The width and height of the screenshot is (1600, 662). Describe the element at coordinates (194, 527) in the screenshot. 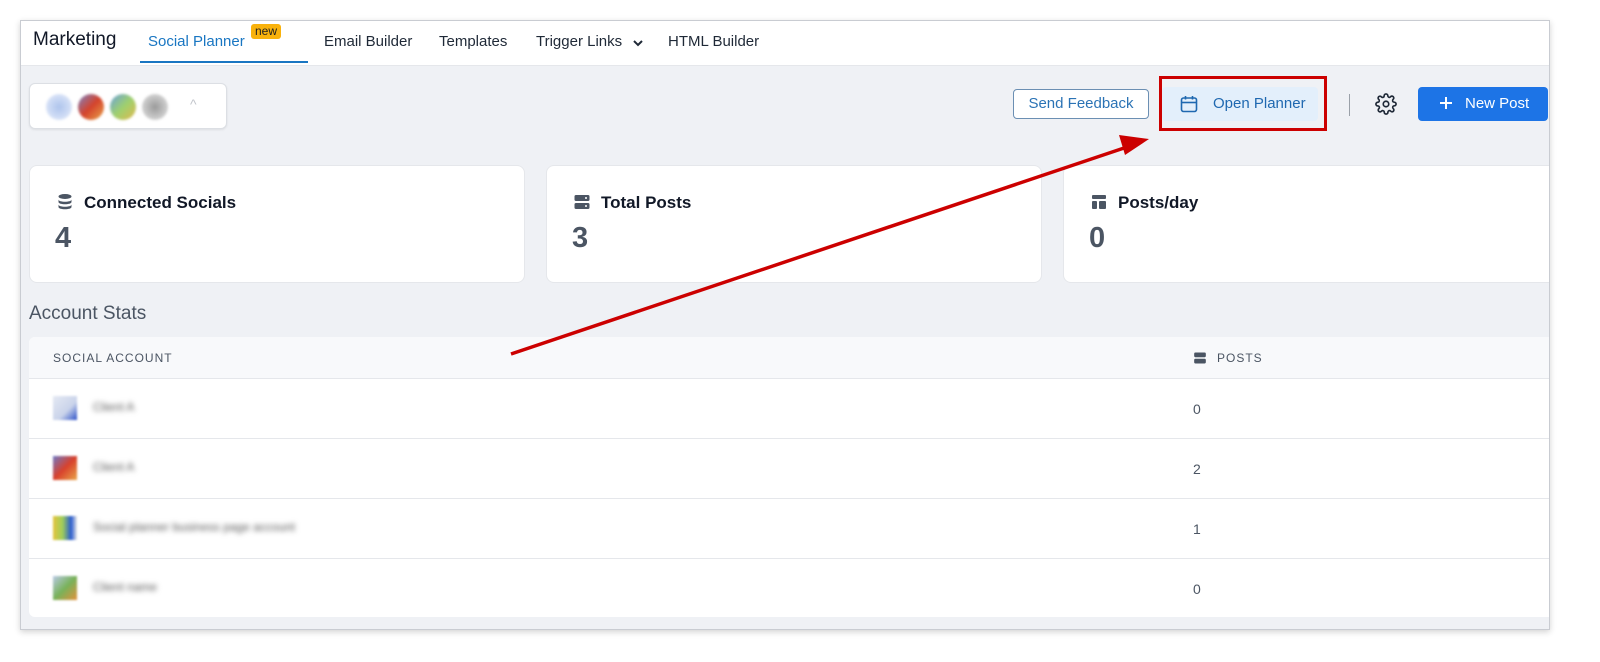

I see `account-name: Social planner business page account` at that location.